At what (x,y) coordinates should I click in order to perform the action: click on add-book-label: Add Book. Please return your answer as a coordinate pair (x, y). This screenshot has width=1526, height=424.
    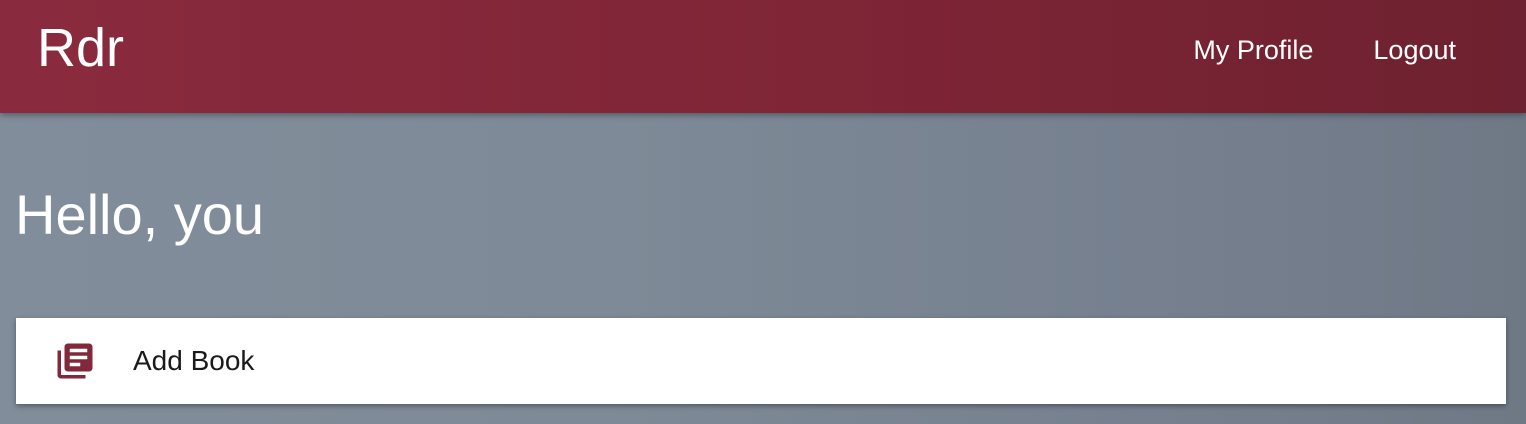
    Looking at the image, I should click on (194, 360).